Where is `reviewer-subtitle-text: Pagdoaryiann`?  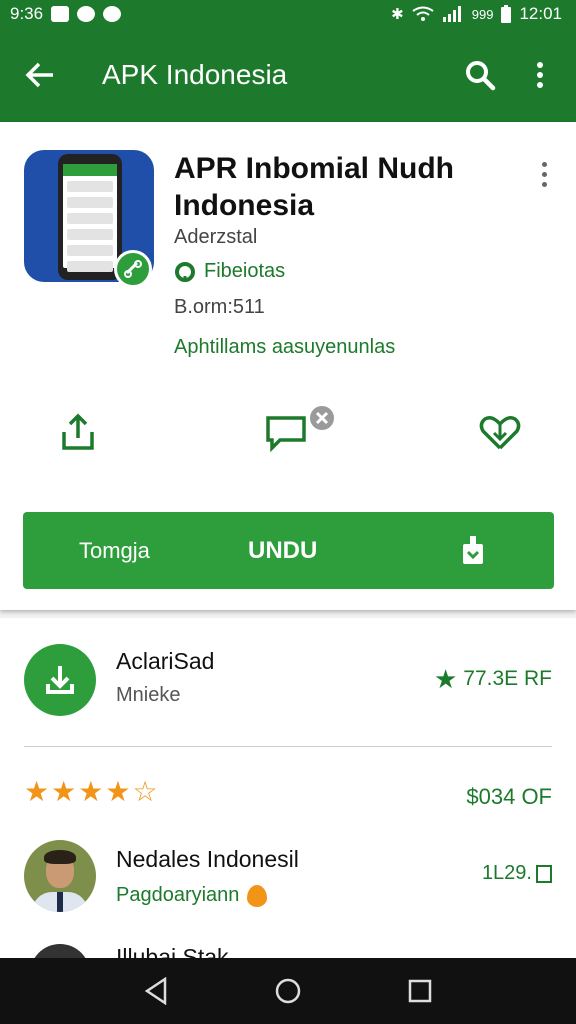
reviewer-subtitle-text: Pagdoaryiann is located at coordinates (178, 895).